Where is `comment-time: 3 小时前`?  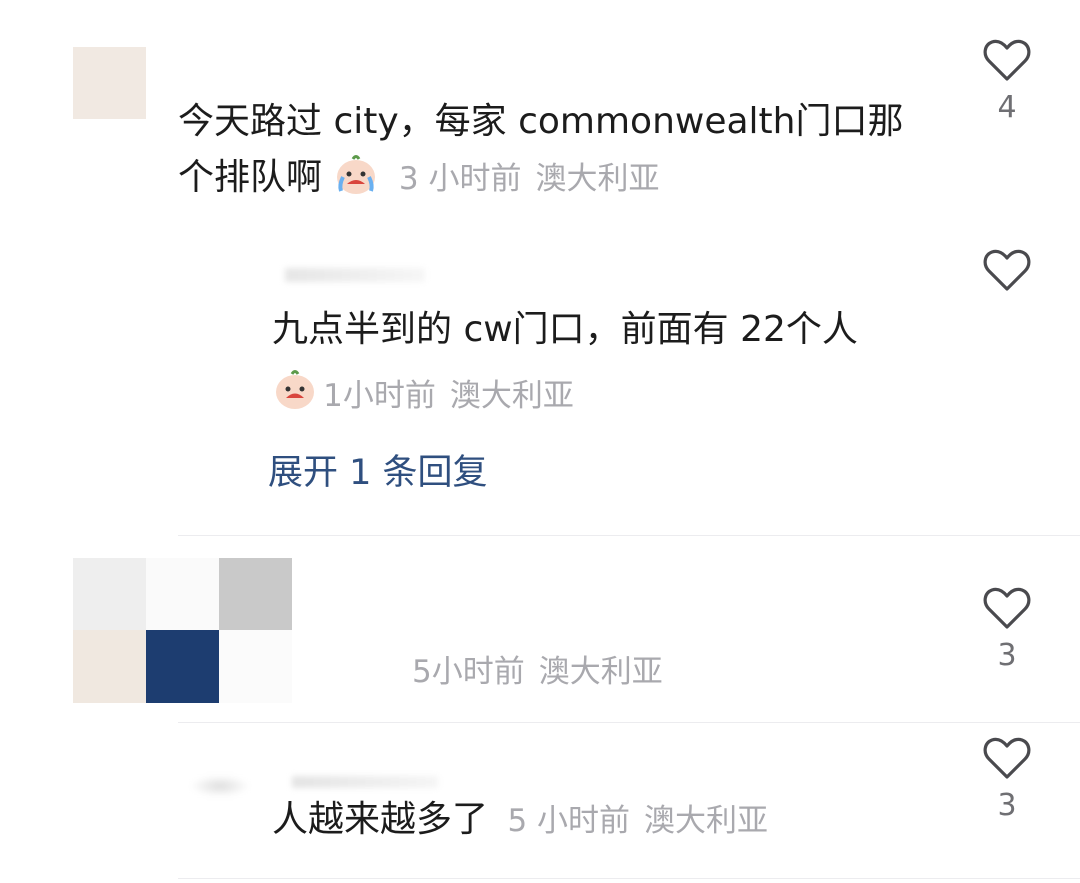
comment-time: 3 小时前 is located at coordinates (460, 179).